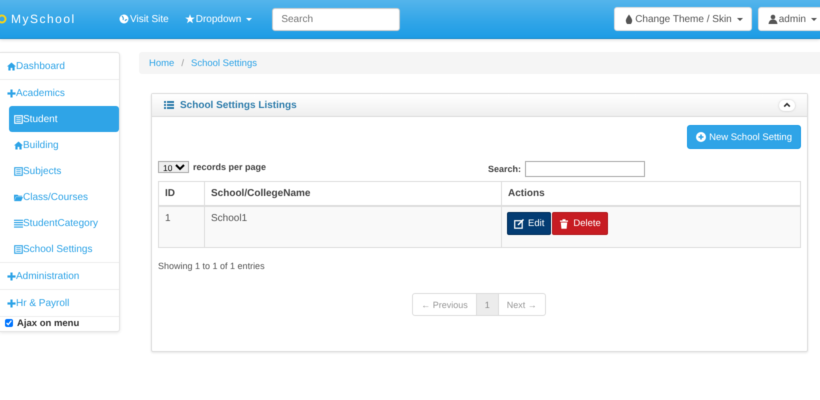 This screenshot has height=400, width=820. Describe the element at coordinates (353, 227) in the screenshot. I see `table-cell: School1` at that location.